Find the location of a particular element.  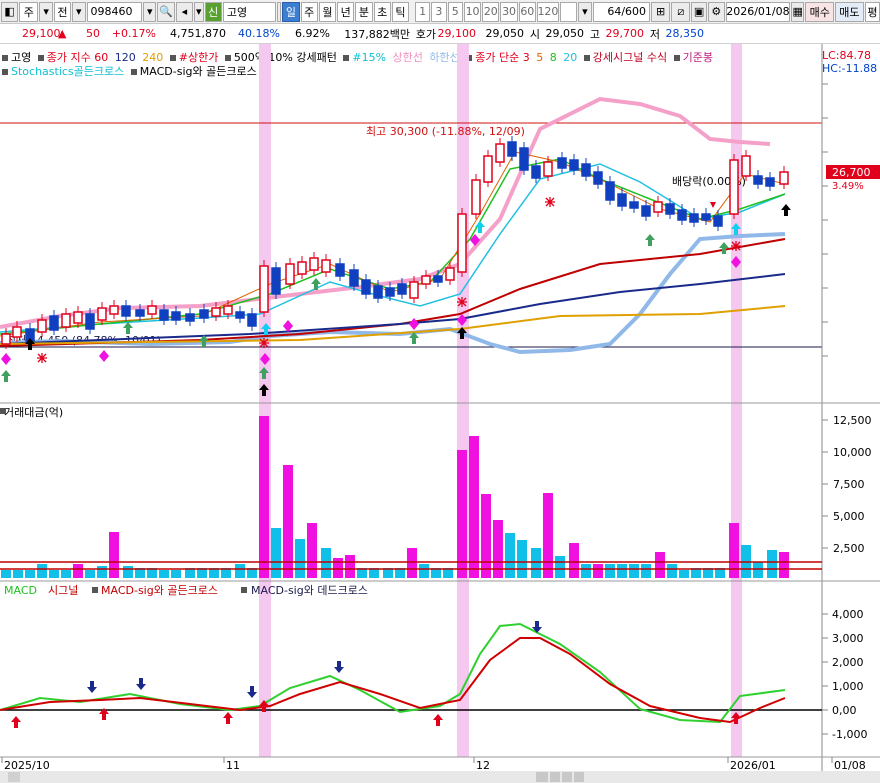

save-icon: ▣ is located at coordinates (699, 11).